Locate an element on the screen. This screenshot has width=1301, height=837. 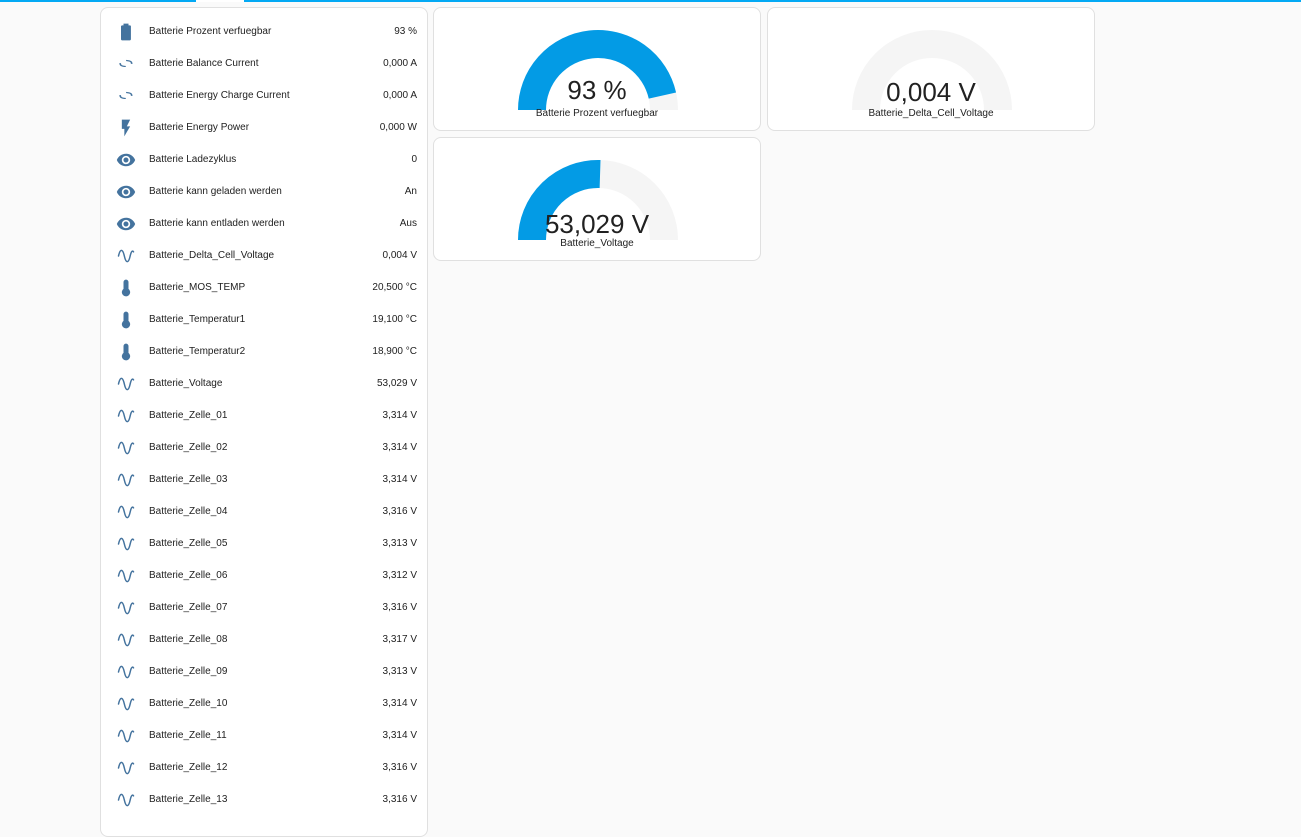
entity-name: Batterie_Voltage is located at coordinates (186, 383).